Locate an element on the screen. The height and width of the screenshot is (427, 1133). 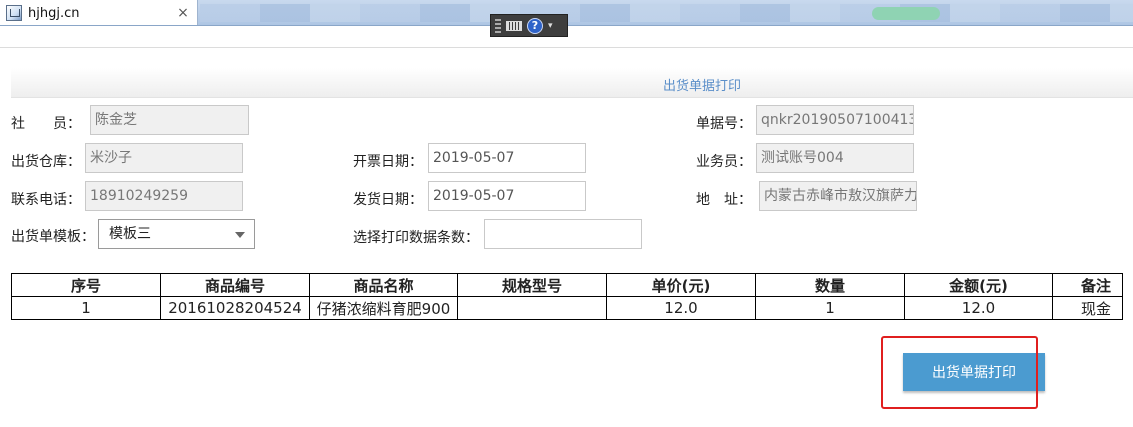
highlight-frame is located at coordinates (959, 372).